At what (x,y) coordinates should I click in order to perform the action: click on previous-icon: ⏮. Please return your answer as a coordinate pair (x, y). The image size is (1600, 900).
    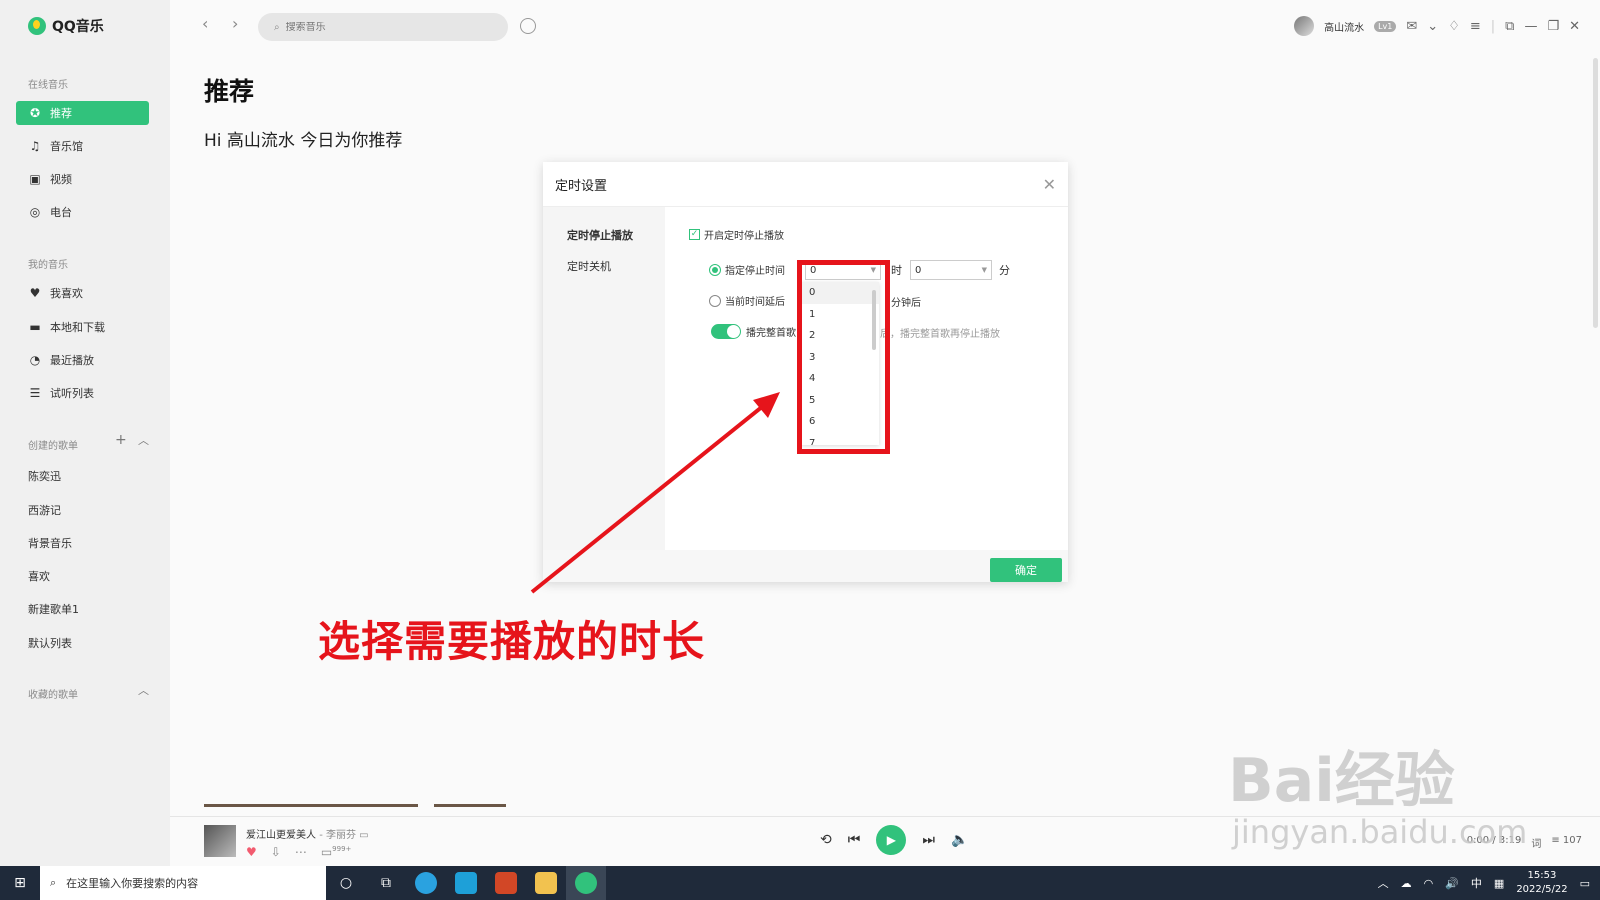
    Looking at the image, I should click on (854, 840).